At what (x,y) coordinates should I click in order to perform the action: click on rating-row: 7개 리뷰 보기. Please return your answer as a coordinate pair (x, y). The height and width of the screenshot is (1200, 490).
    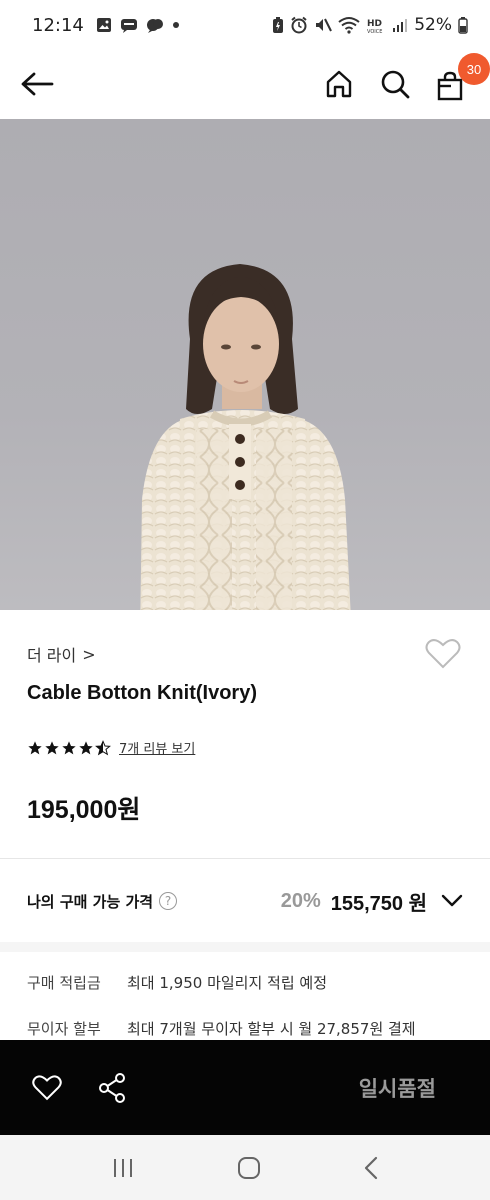
    Looking at the image, I should click on (111, 747).